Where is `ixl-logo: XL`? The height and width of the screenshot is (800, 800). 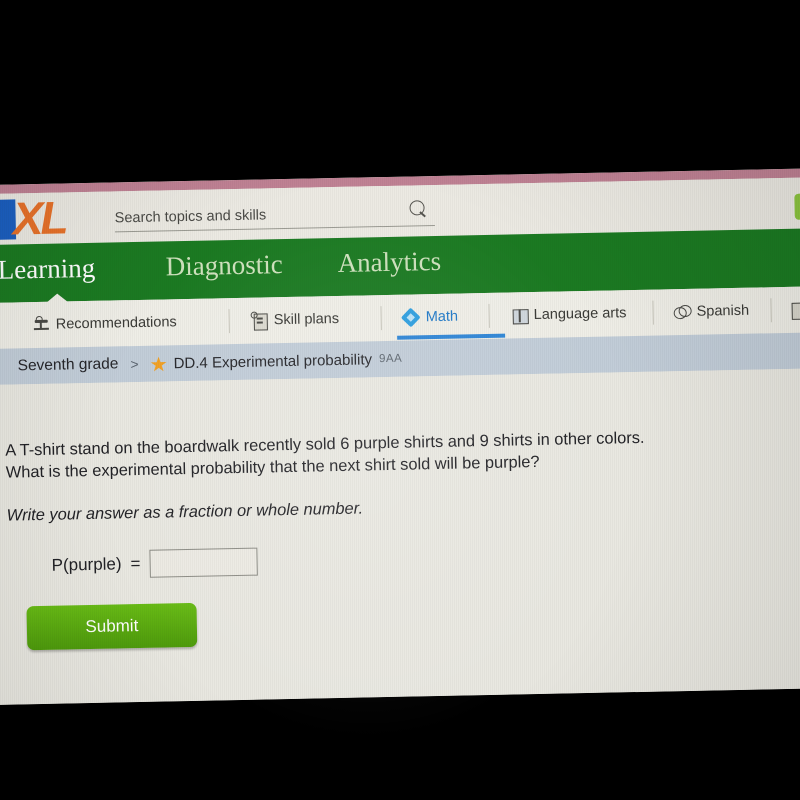 ixl-logo: XL is located at coordinates (52, 218).